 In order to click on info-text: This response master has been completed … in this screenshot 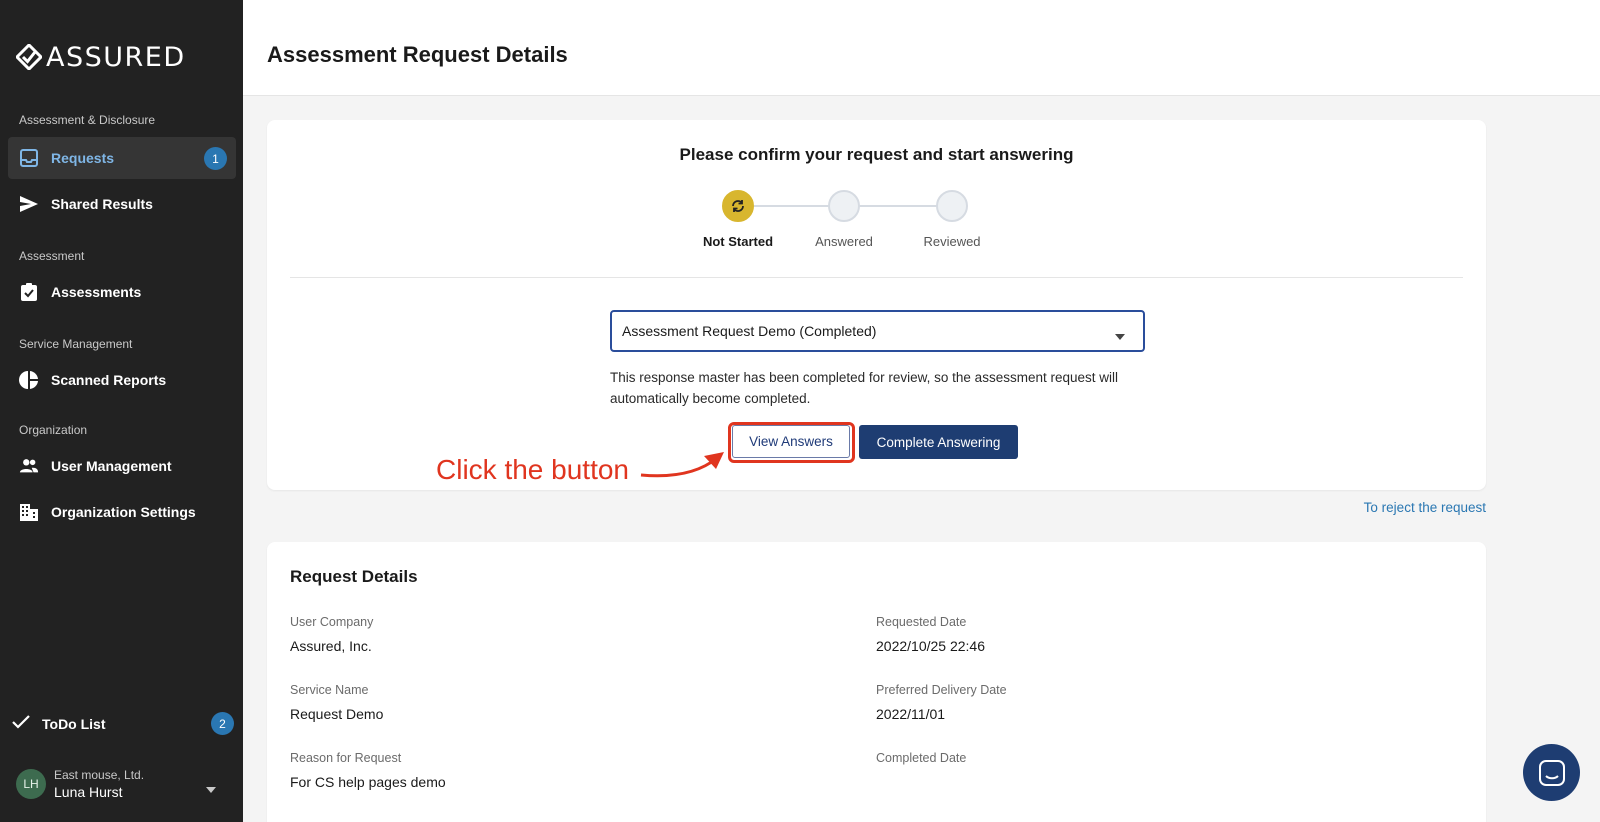, I will do `click(864, 388)`.